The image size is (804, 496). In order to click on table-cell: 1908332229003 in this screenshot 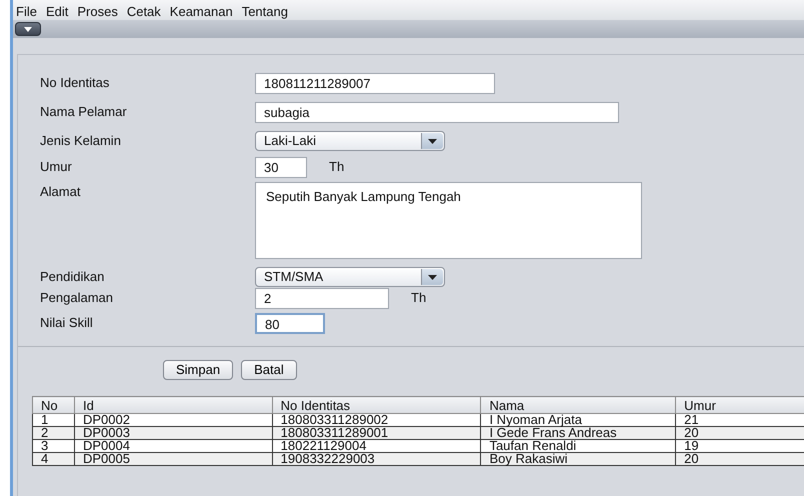, I will do `click(376, 459)`.